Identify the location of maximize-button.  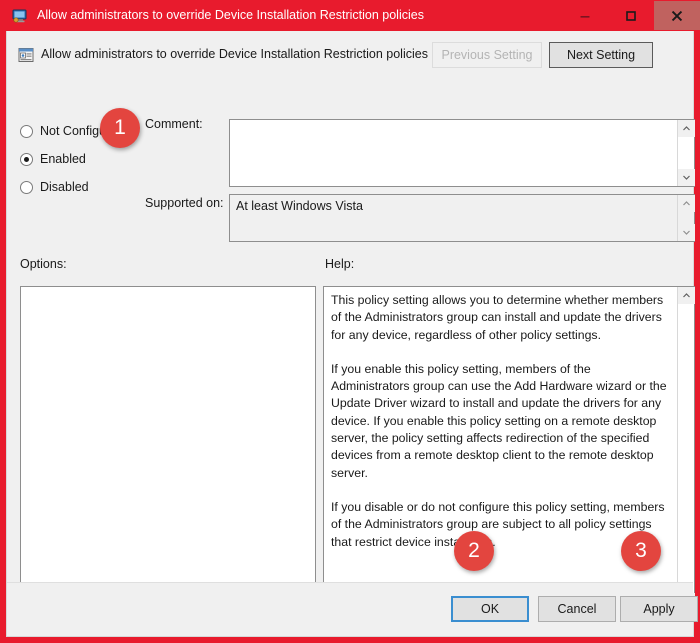
(631, 15).